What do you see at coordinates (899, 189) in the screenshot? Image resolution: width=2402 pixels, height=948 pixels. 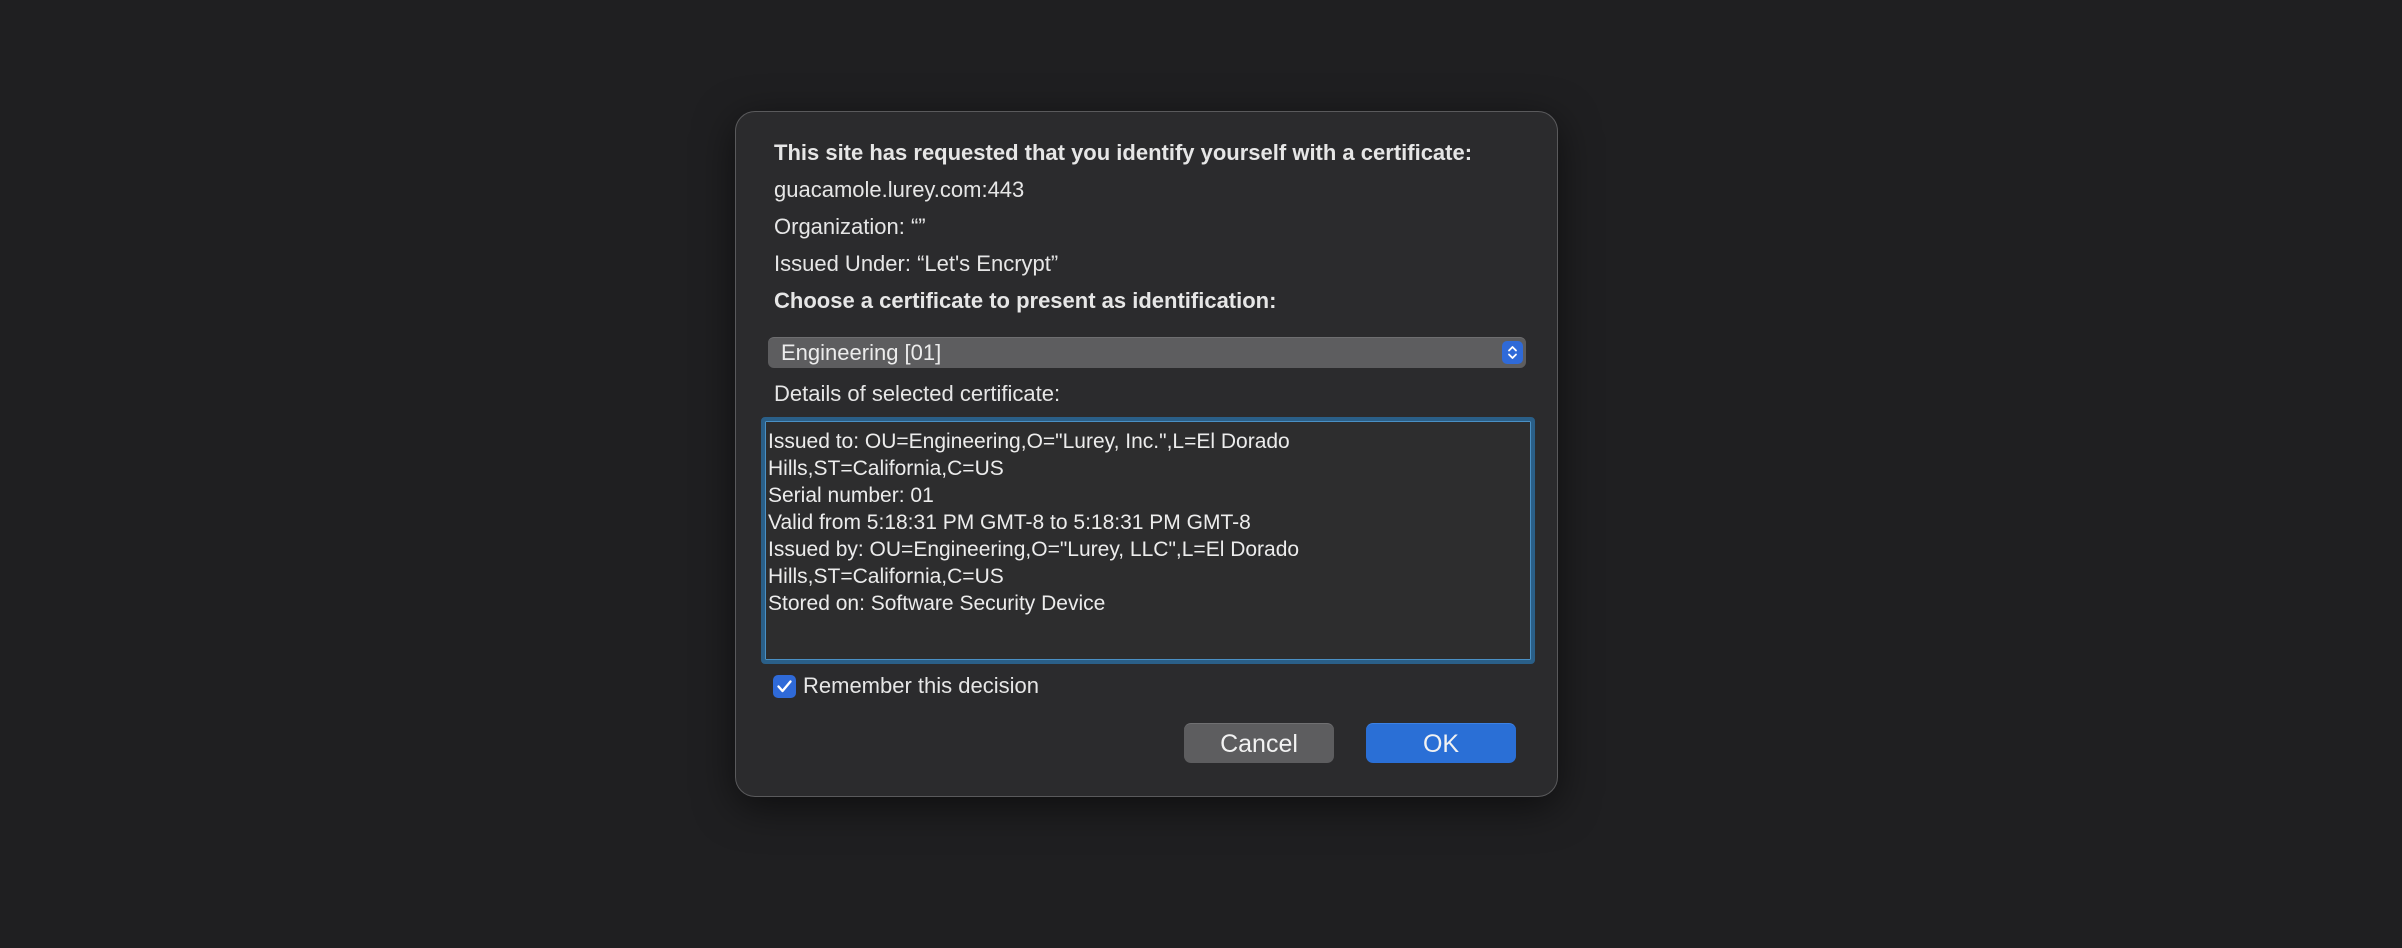 I see `site-host: guacamole.lurey.com:443` at bounding box center [899, 189].